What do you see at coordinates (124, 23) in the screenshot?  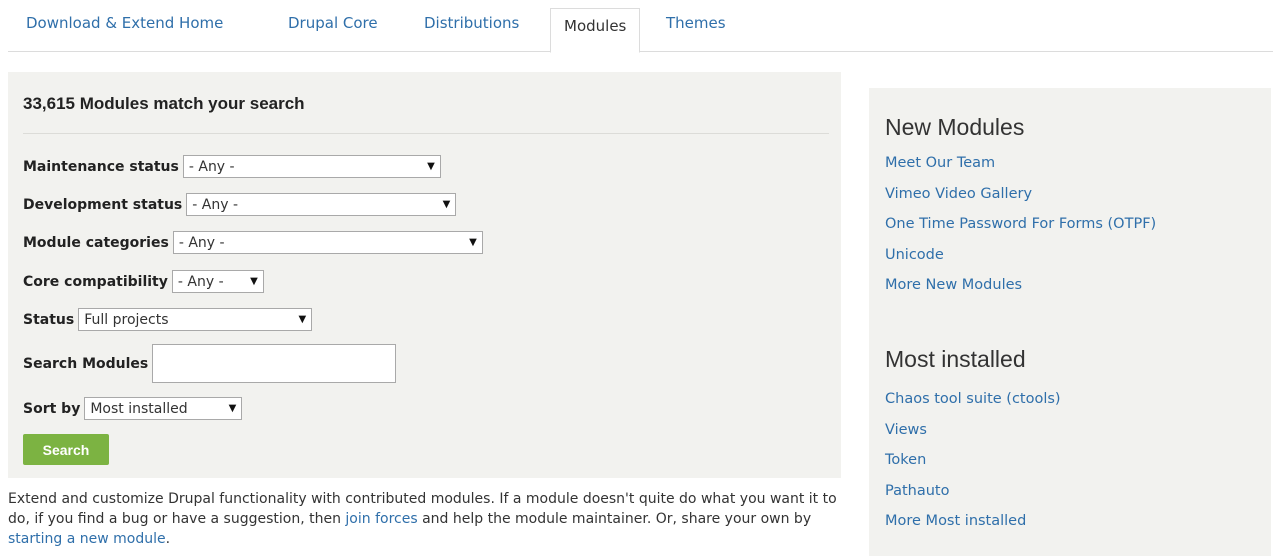 I see `tab-download-extend-home: Download & Extend Home` at bounding box center [124, 23].